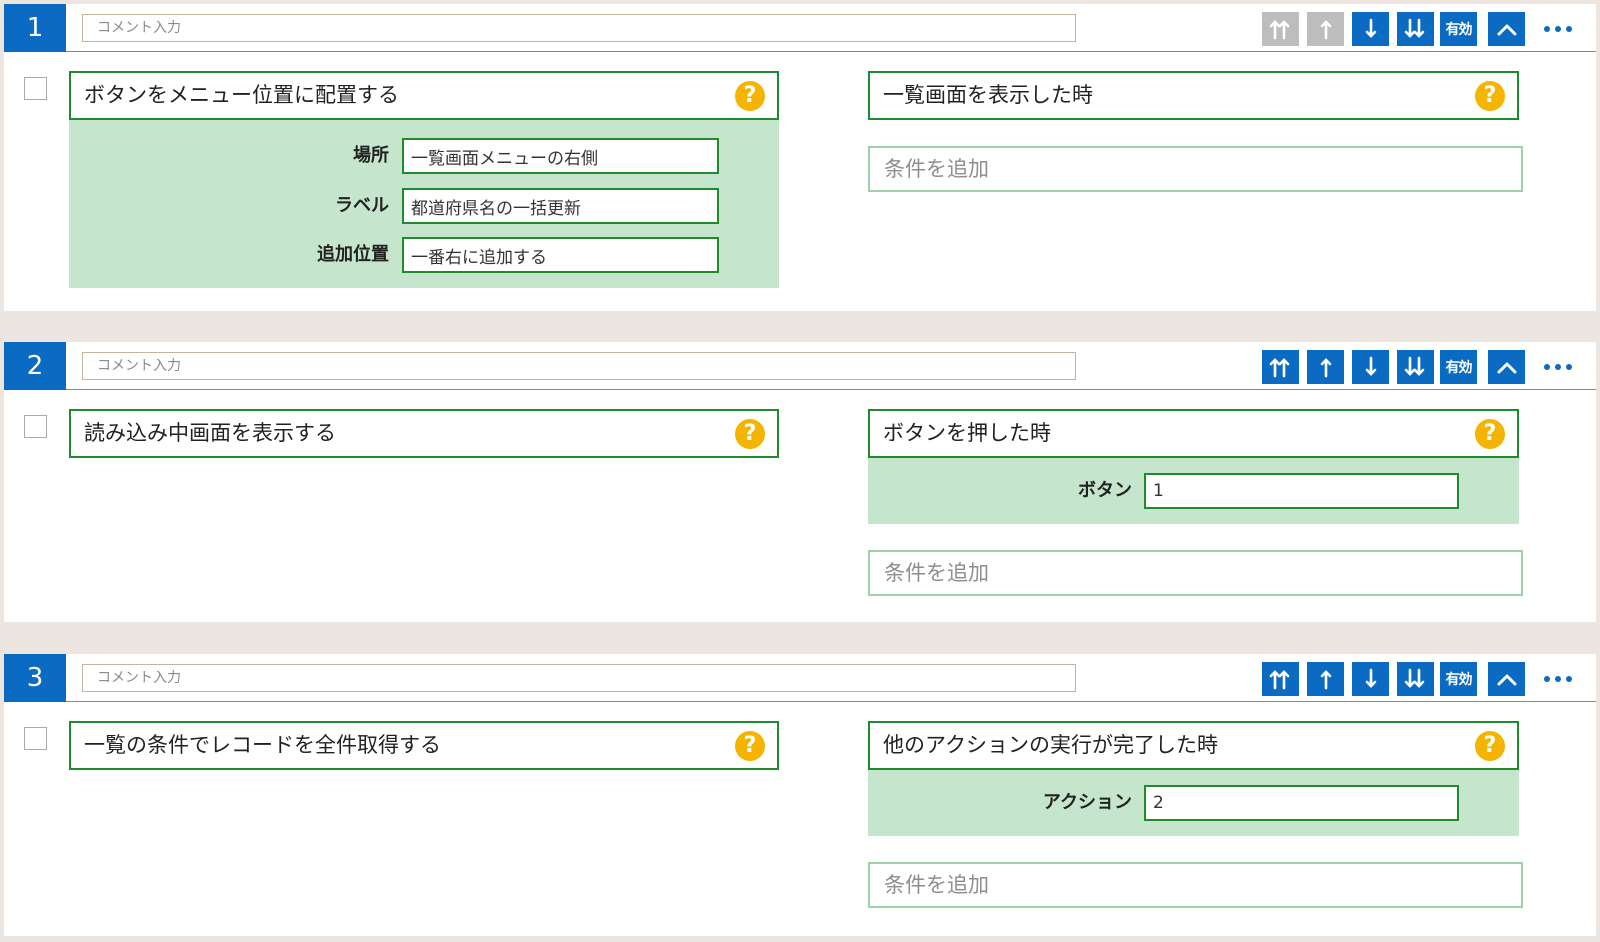  What do you see at coordinates (988, 95) in the screenshot?
I see `trigger-title: 一覧画面を表示した時` at bounding box center [988, 95].